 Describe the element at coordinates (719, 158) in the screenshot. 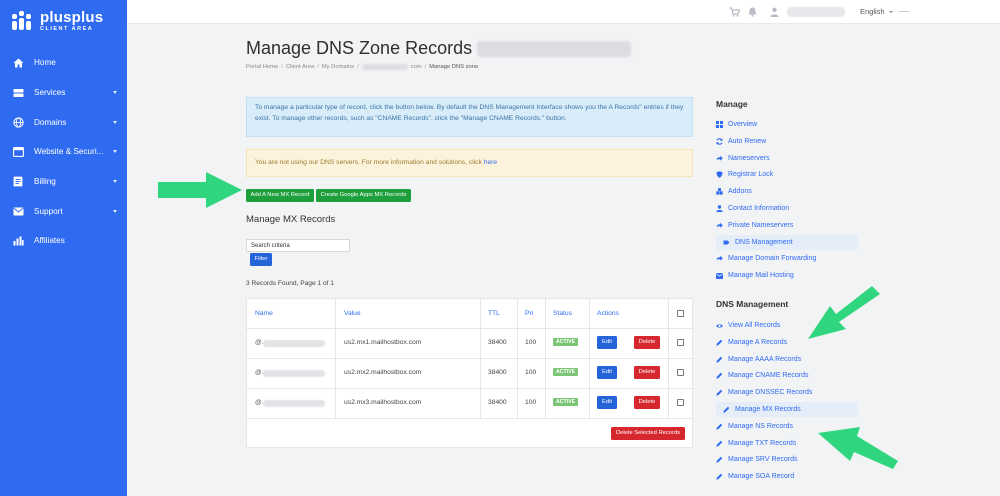

I see `arrow-right-icon` at that location.